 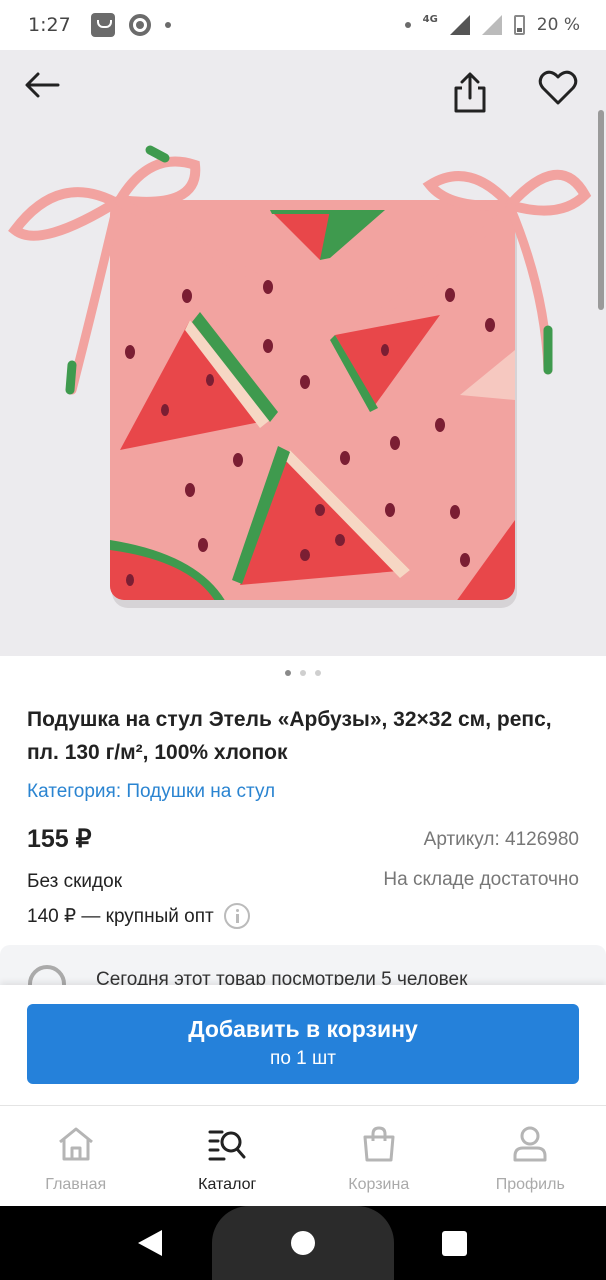 I want to click on battery-icon, so click(x=519, y=25).